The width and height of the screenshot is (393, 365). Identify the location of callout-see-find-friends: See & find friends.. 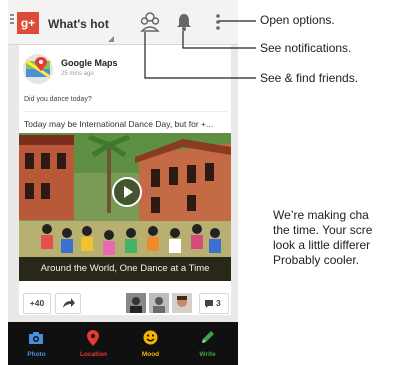
(309, 78).